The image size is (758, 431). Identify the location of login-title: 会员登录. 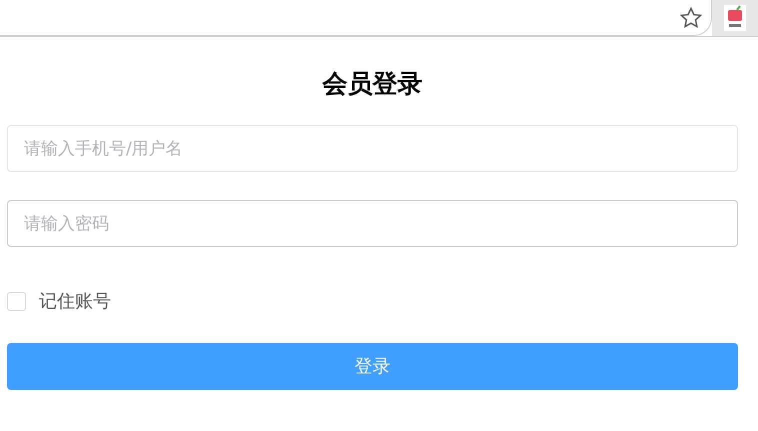
(372, 84).